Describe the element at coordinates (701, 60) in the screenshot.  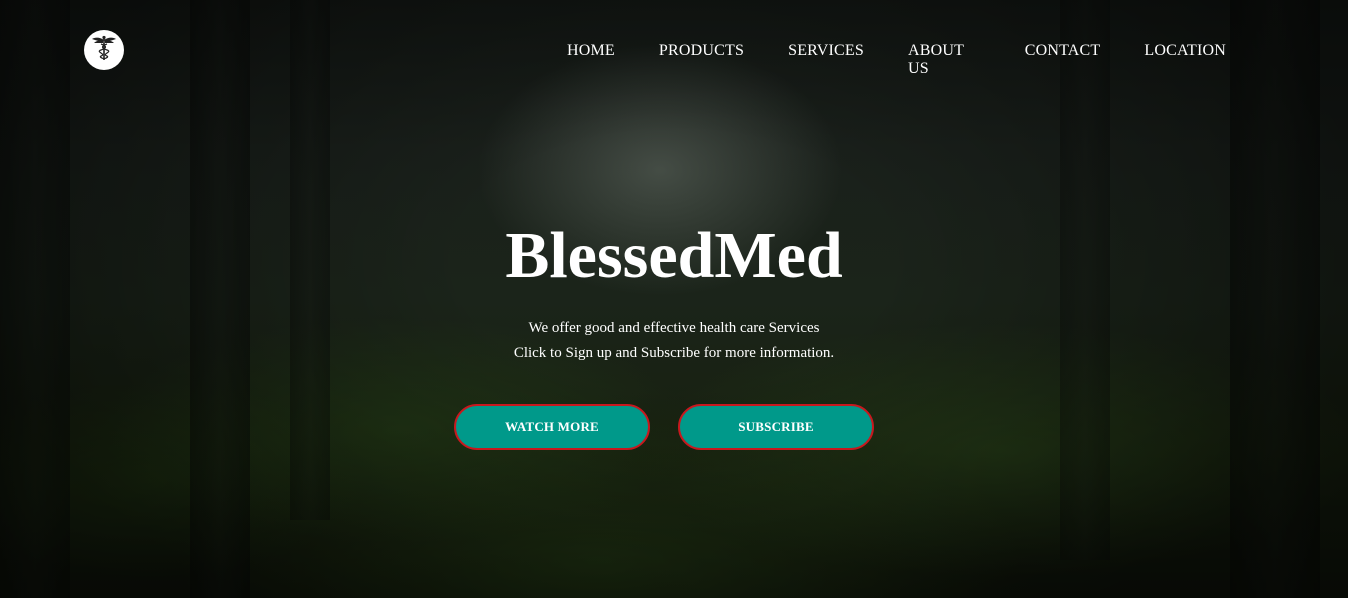
I see `nav-item-products: PRODUCTS` at that location.